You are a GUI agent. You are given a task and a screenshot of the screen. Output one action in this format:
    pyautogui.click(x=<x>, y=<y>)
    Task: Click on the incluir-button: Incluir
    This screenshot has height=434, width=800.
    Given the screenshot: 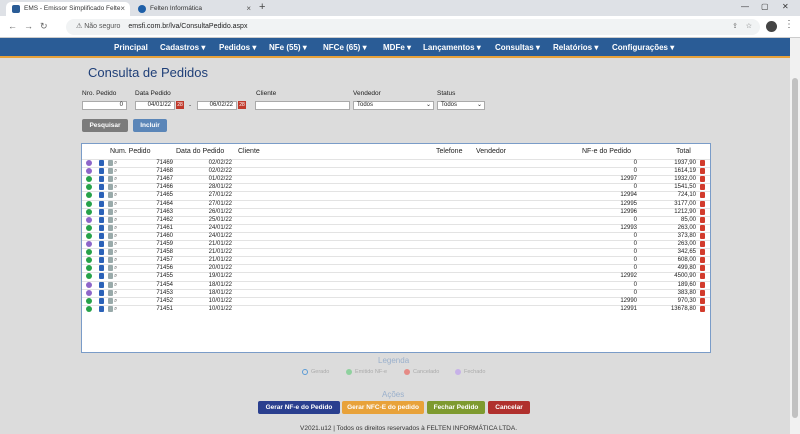 What is the action you would take?
    pyautogui.click(x=150, y=125)
    